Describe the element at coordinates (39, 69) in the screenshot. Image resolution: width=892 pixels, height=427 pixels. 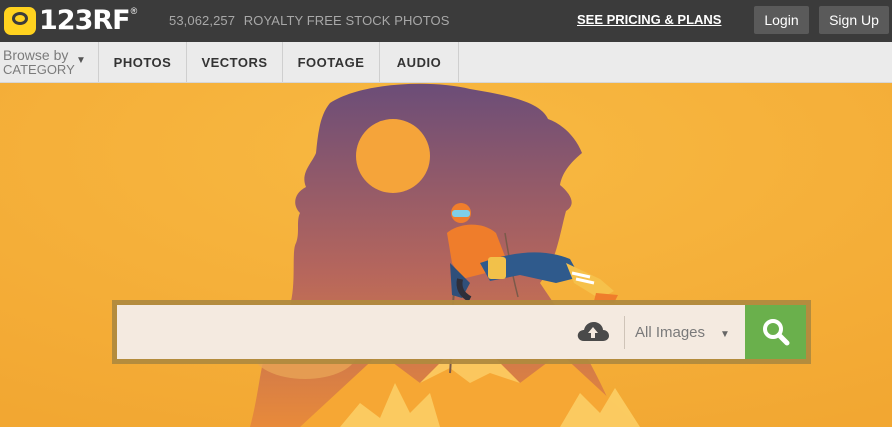
I see `browse-category-label: CATEGORY` at that location.